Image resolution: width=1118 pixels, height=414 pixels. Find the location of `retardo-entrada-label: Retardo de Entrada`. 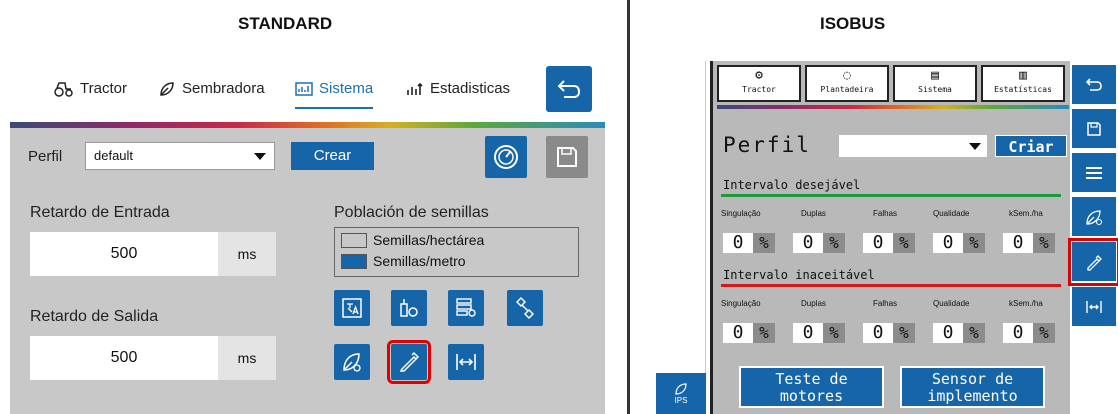

retardo-entrada-label: Retardo de Entrada is located at coordinates (100, 212).